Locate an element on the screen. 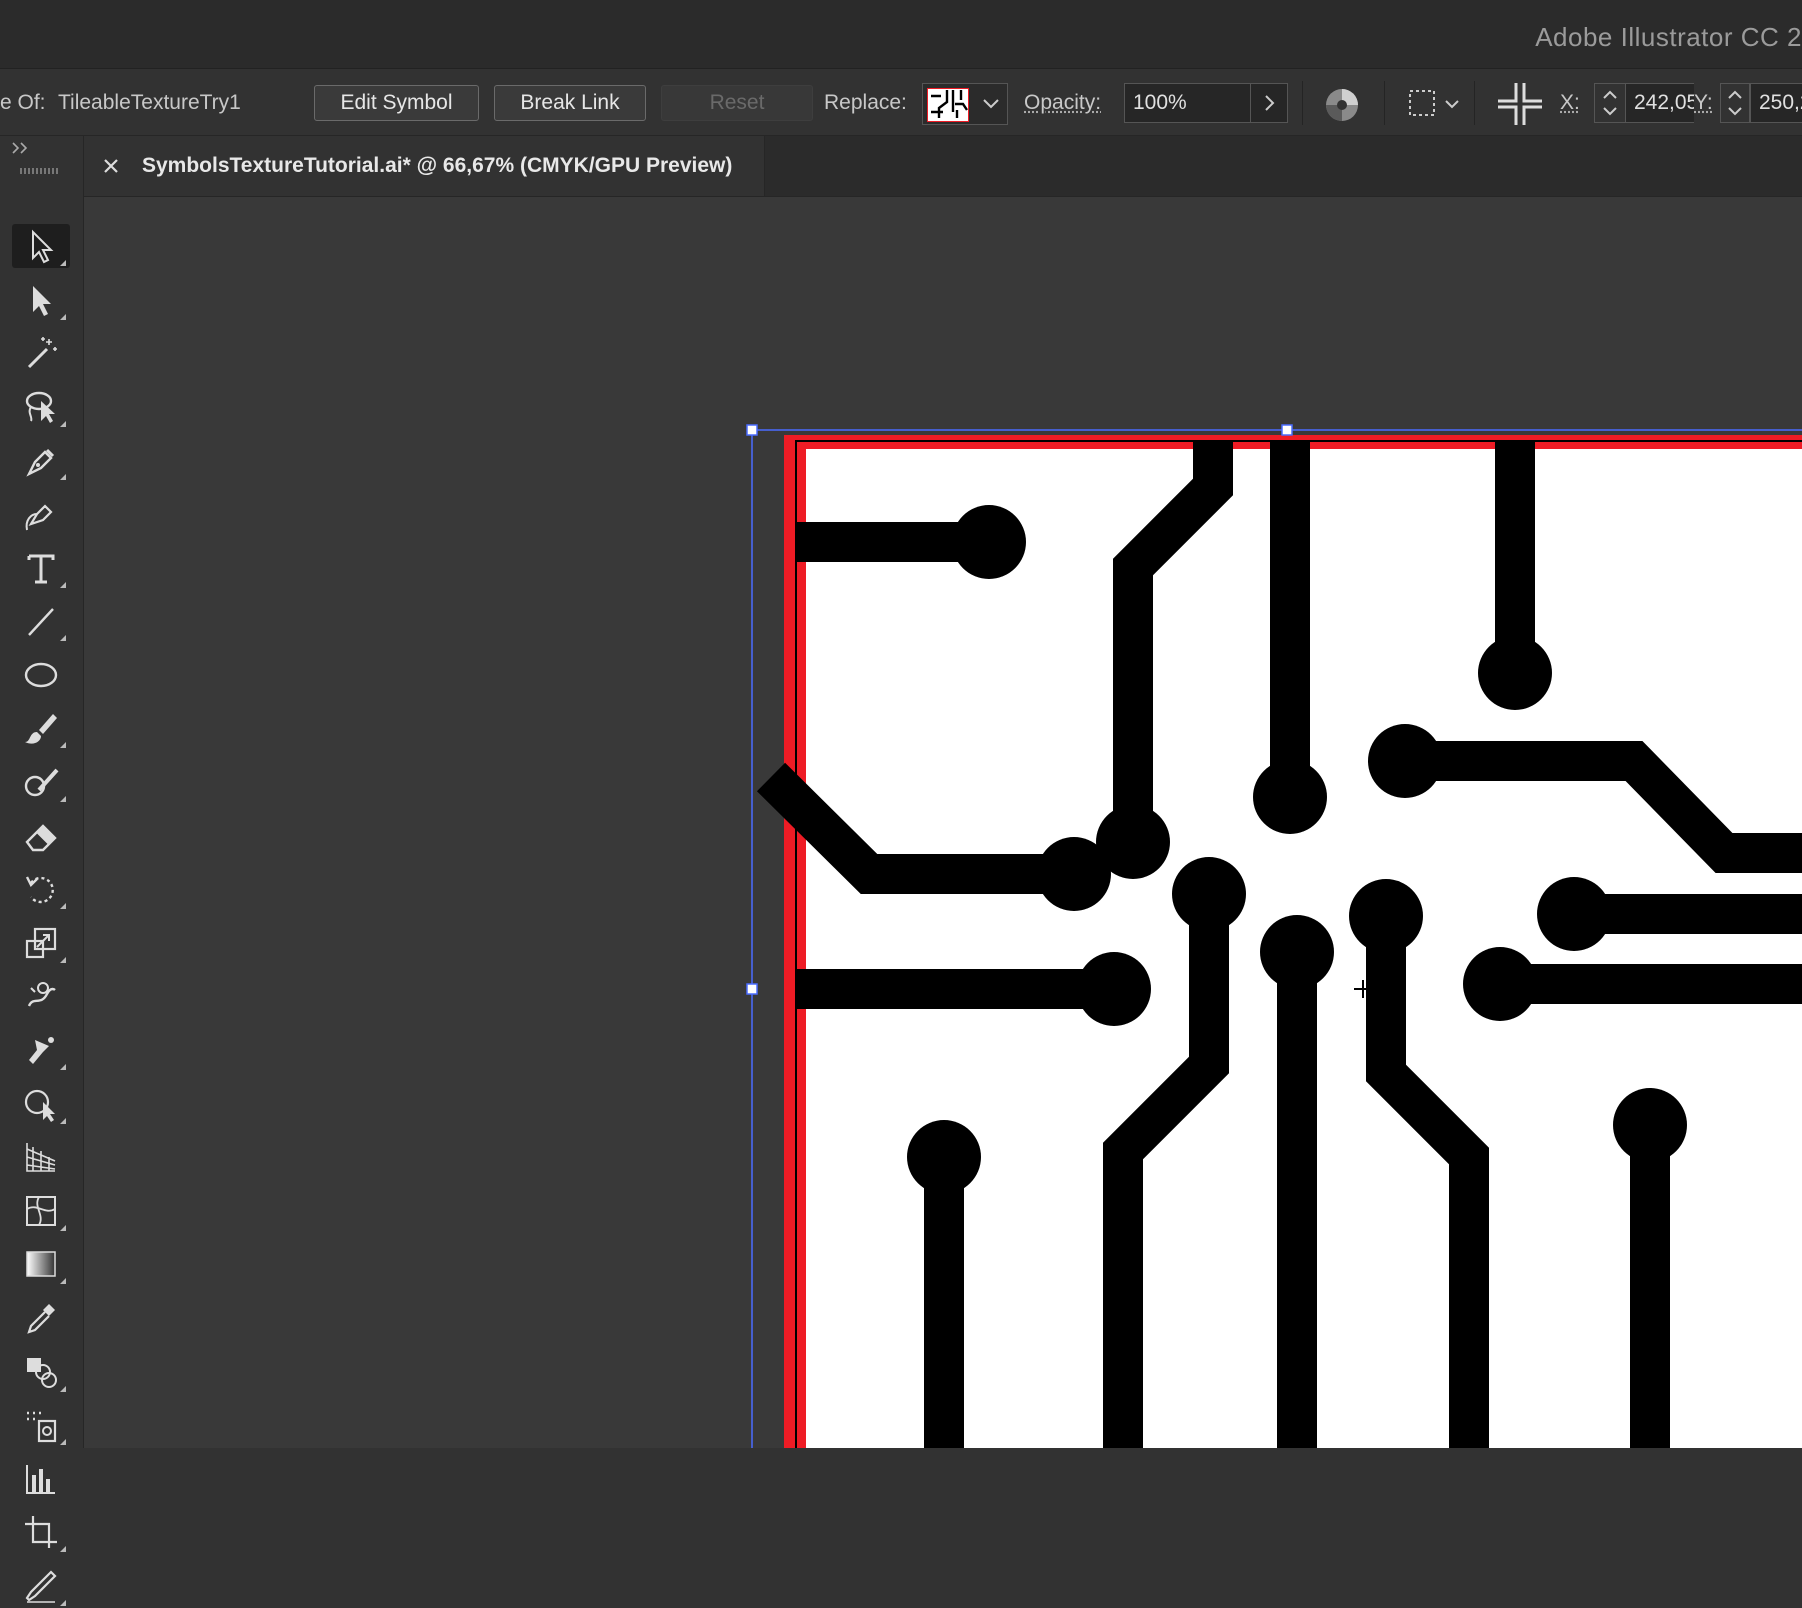  artboard-icon is located at coordinates (41, 1532).